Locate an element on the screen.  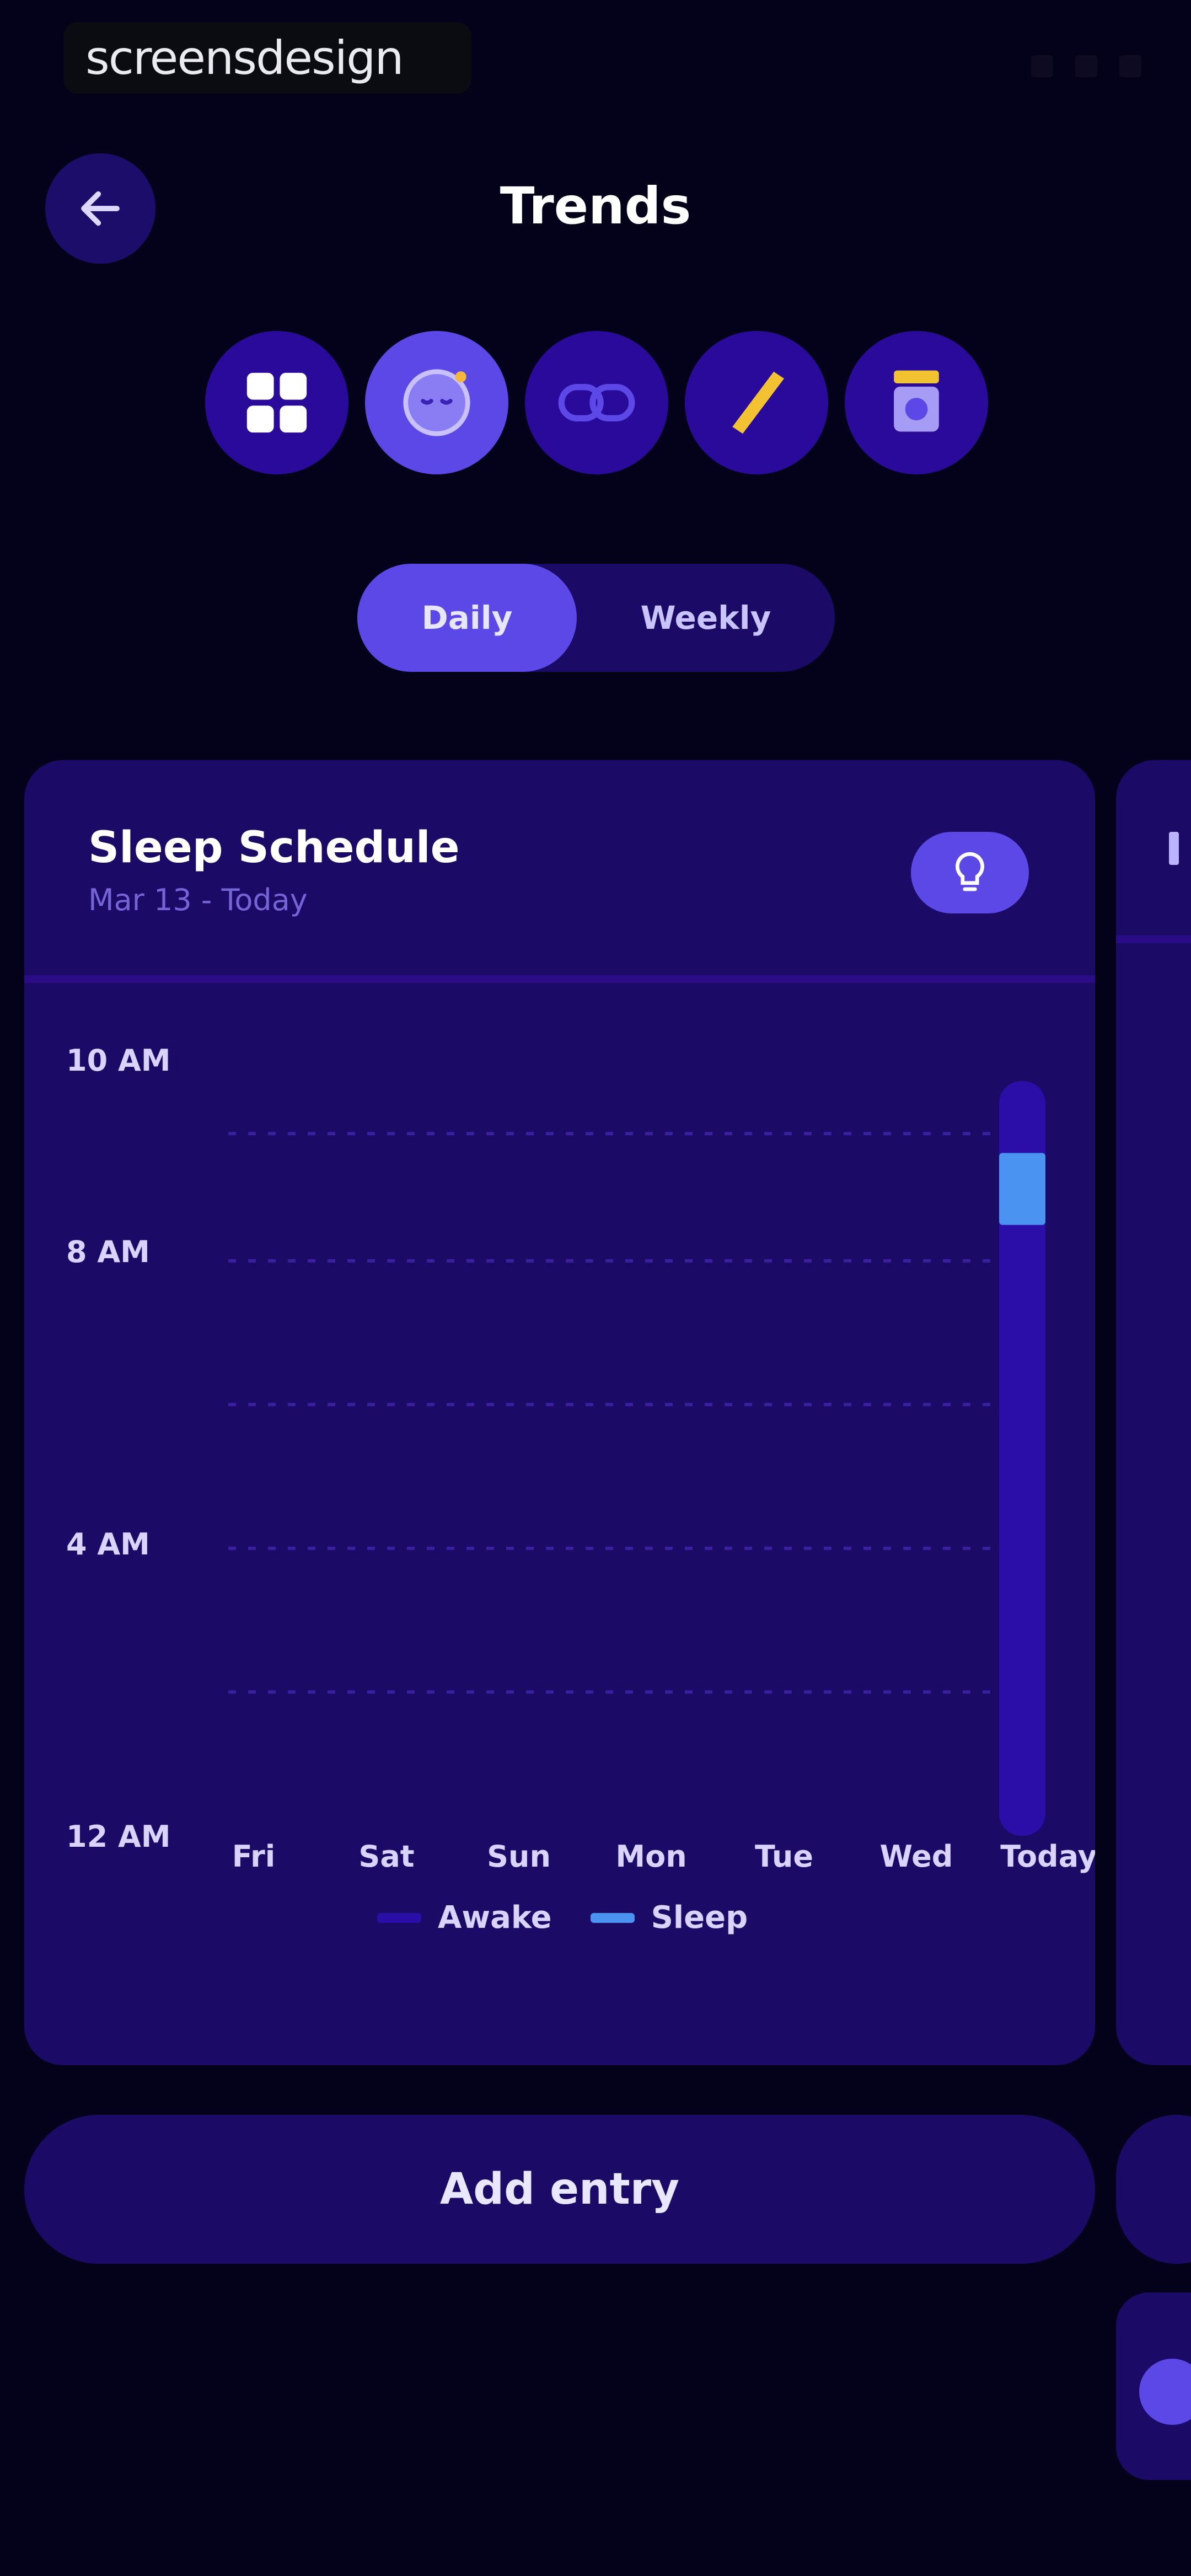
period-segmented-control: Daily Weekly is located at coordinates (596, 618).